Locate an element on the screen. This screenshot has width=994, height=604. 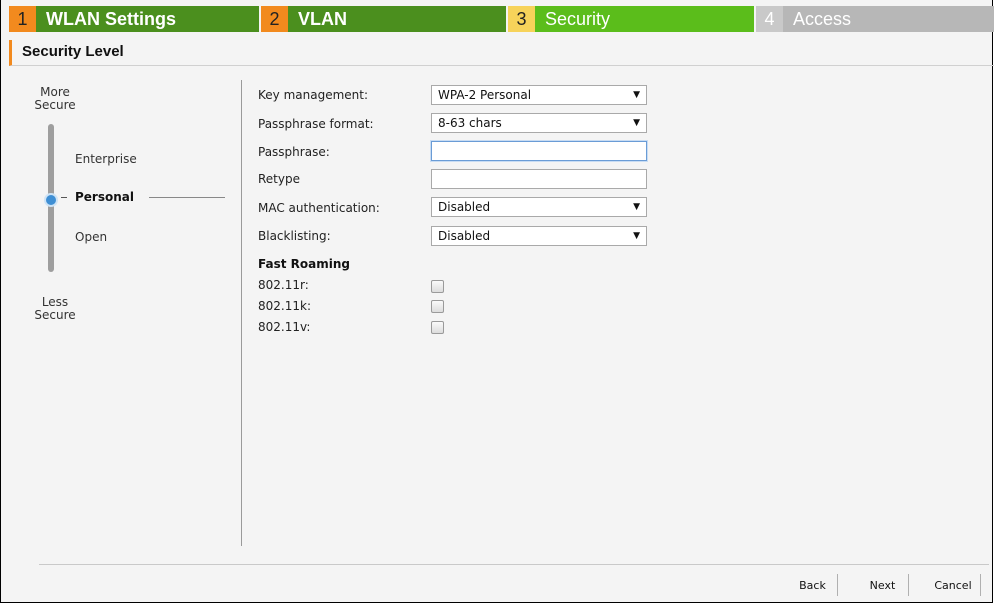
less-label-line2: Secure is located at coordinates (55, 315).